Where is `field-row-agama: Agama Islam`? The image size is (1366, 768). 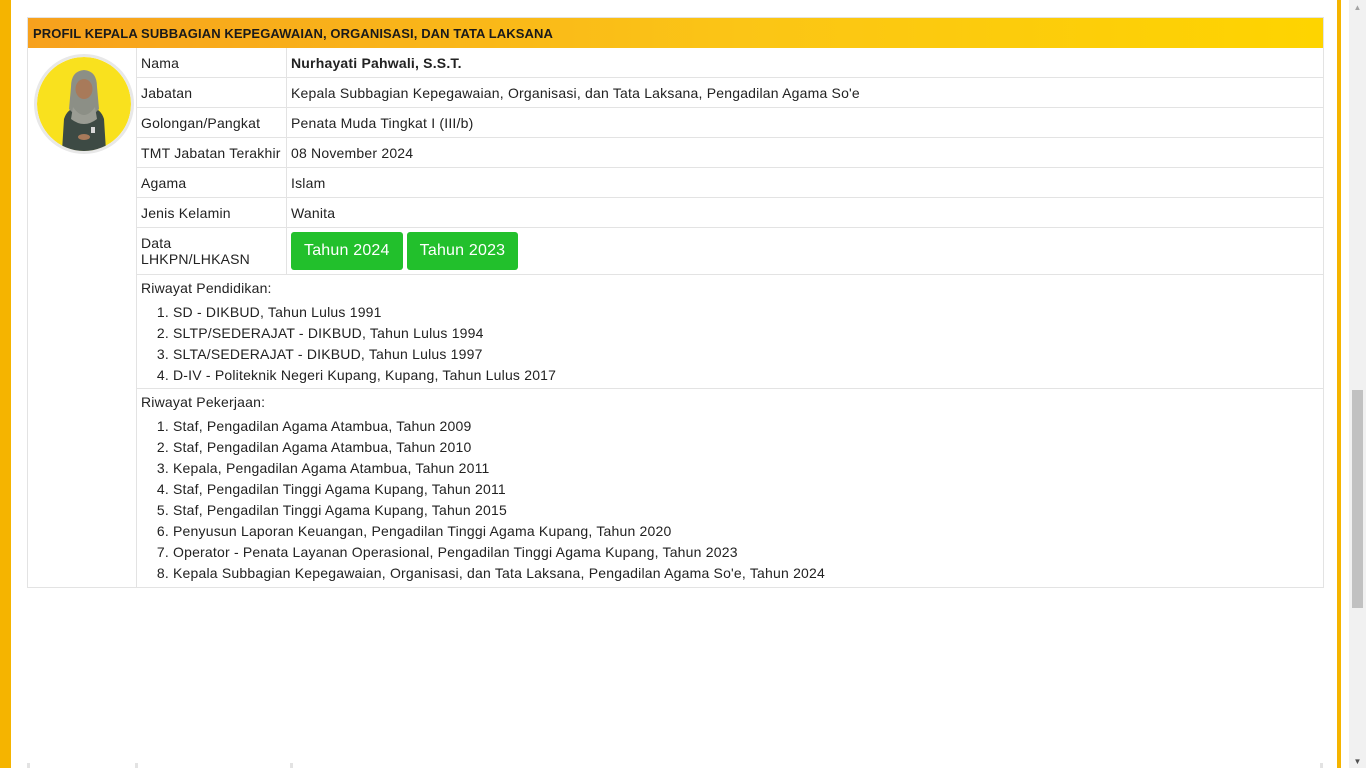 field-row-agama: Agama Islam is located at coordinates (730, 183).